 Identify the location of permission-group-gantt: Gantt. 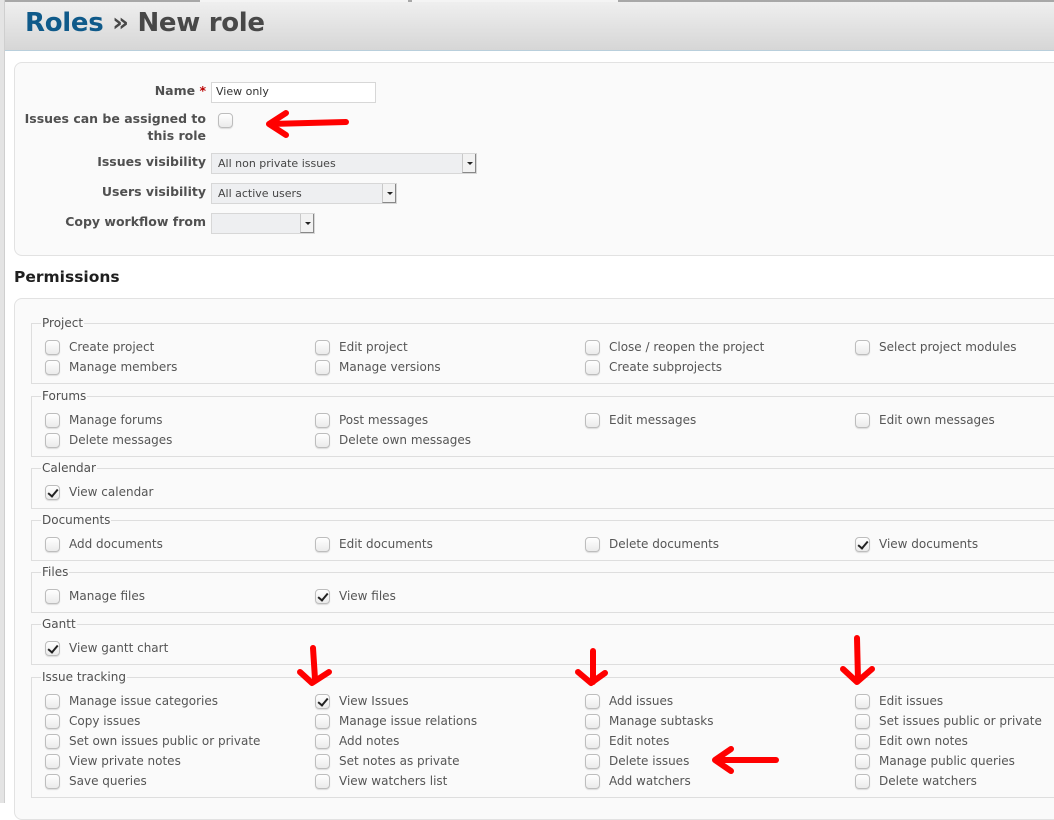
(542, 641).